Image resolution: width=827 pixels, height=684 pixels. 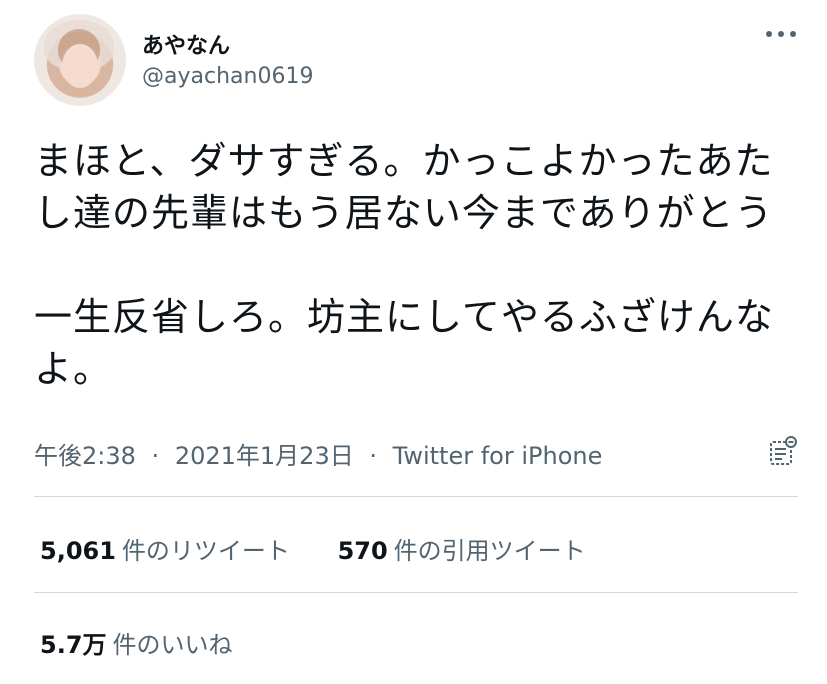 I want to click on quotes-label: 件の引用ツイート, so click(x=489, y=551).